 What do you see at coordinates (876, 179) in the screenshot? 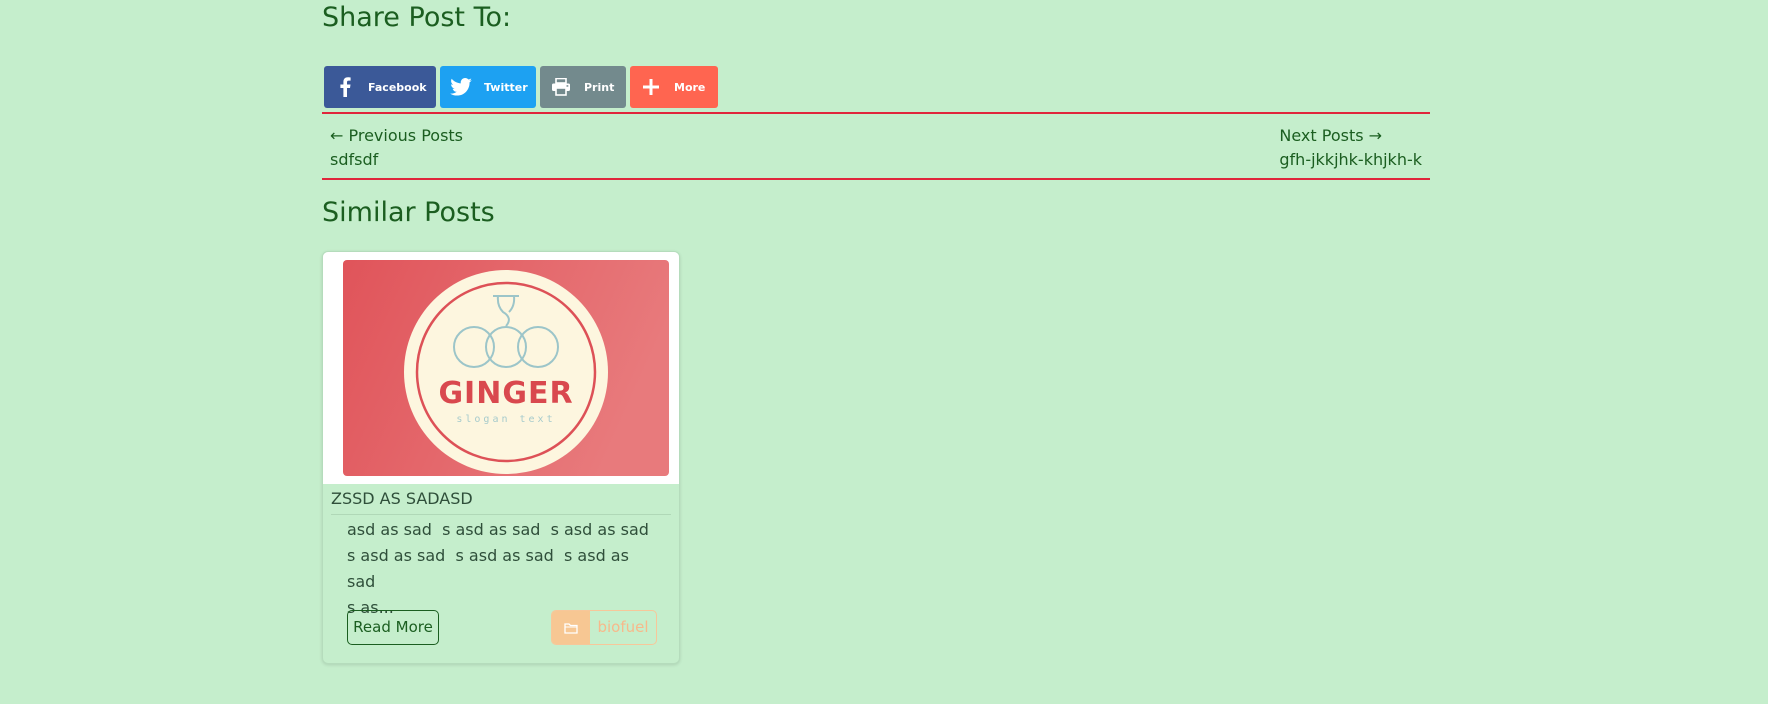
I see `nav-divider-bottom` at bounding box center [876, 179].